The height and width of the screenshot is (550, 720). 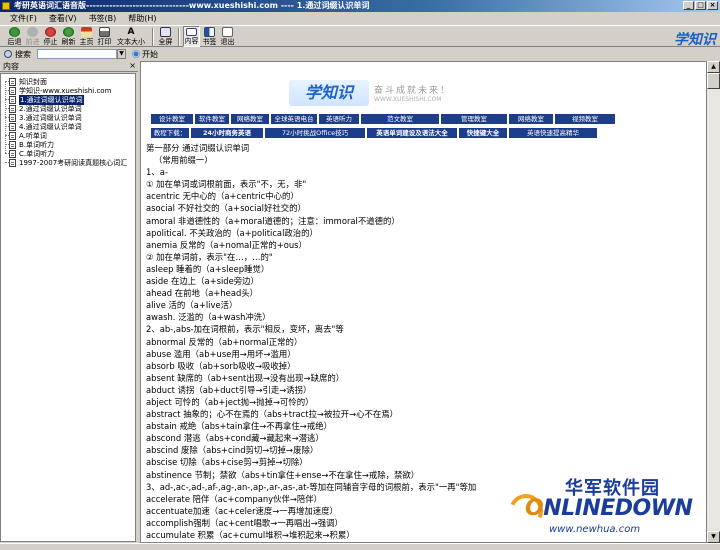 I want to click on article-line: apolitical. 不关政治的（a+political政治的）, so click(x=232, y=232).